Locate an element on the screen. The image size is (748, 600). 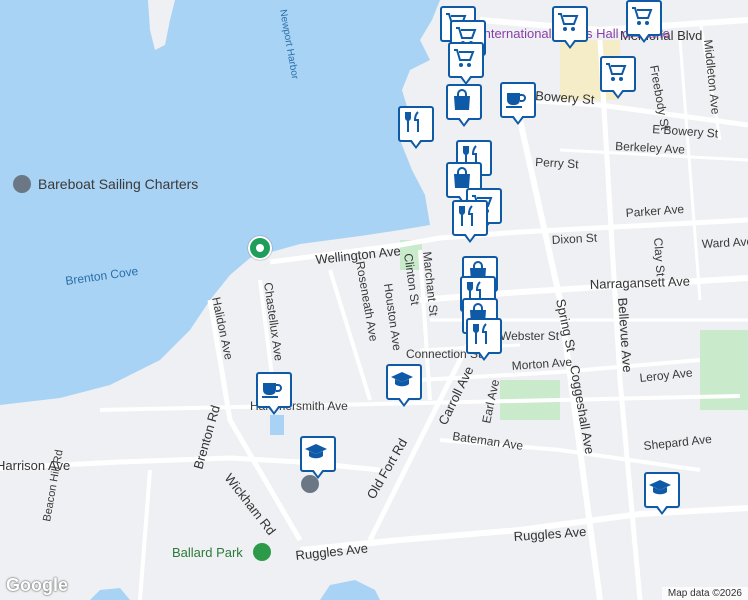
parker-ave-label: Parker Ave is located at coordinates (655, 211).